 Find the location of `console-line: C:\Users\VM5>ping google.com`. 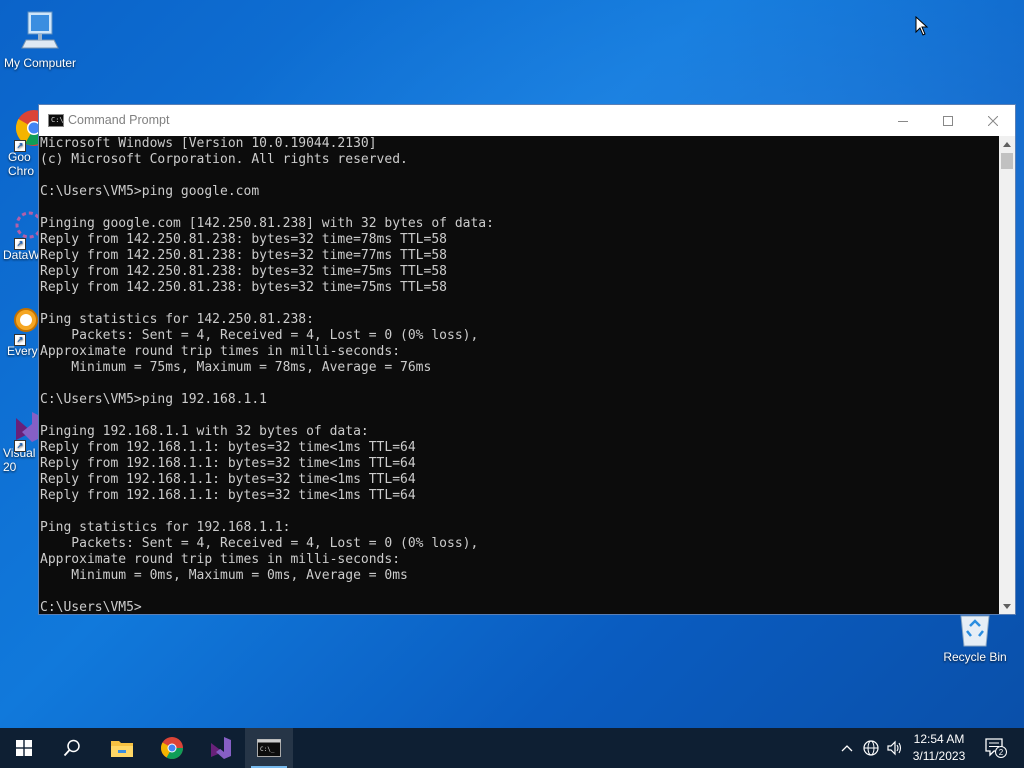

console-line: C:\Users\VM5>ping google.com is located at coordinates (150, 191).